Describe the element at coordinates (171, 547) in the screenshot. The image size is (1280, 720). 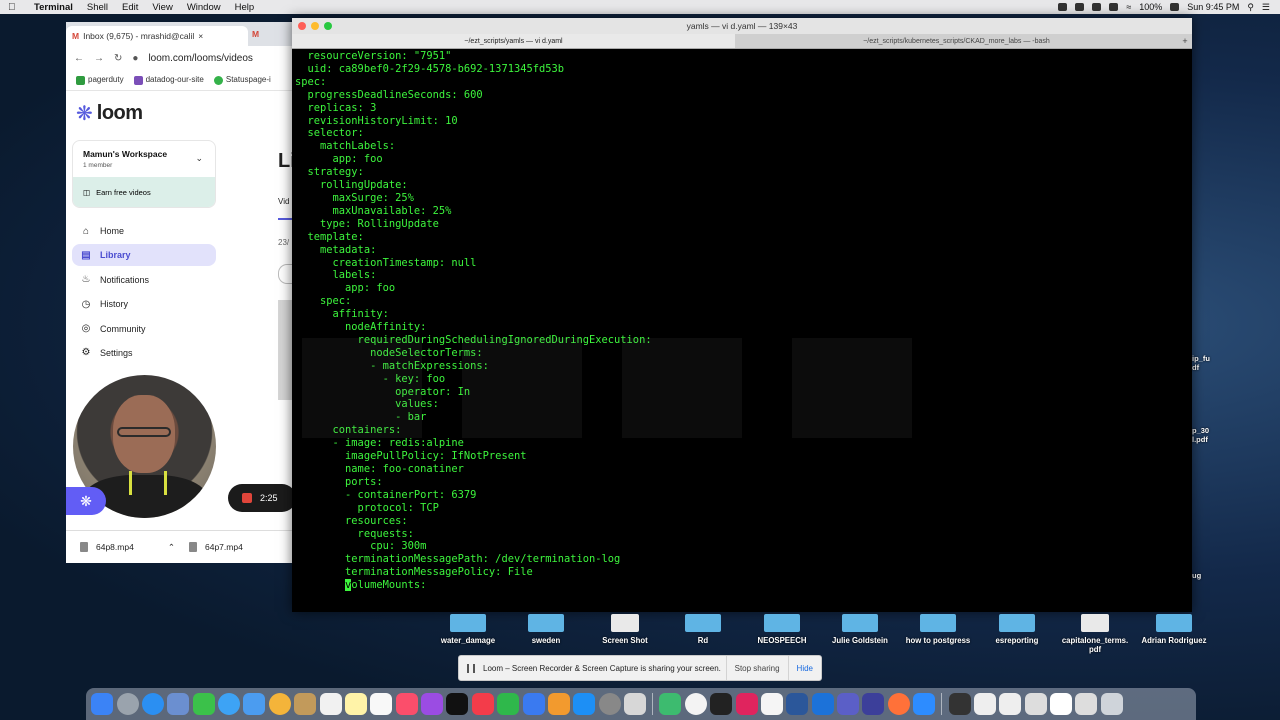
I see `chevron-up-icon: ⌃` at that location.